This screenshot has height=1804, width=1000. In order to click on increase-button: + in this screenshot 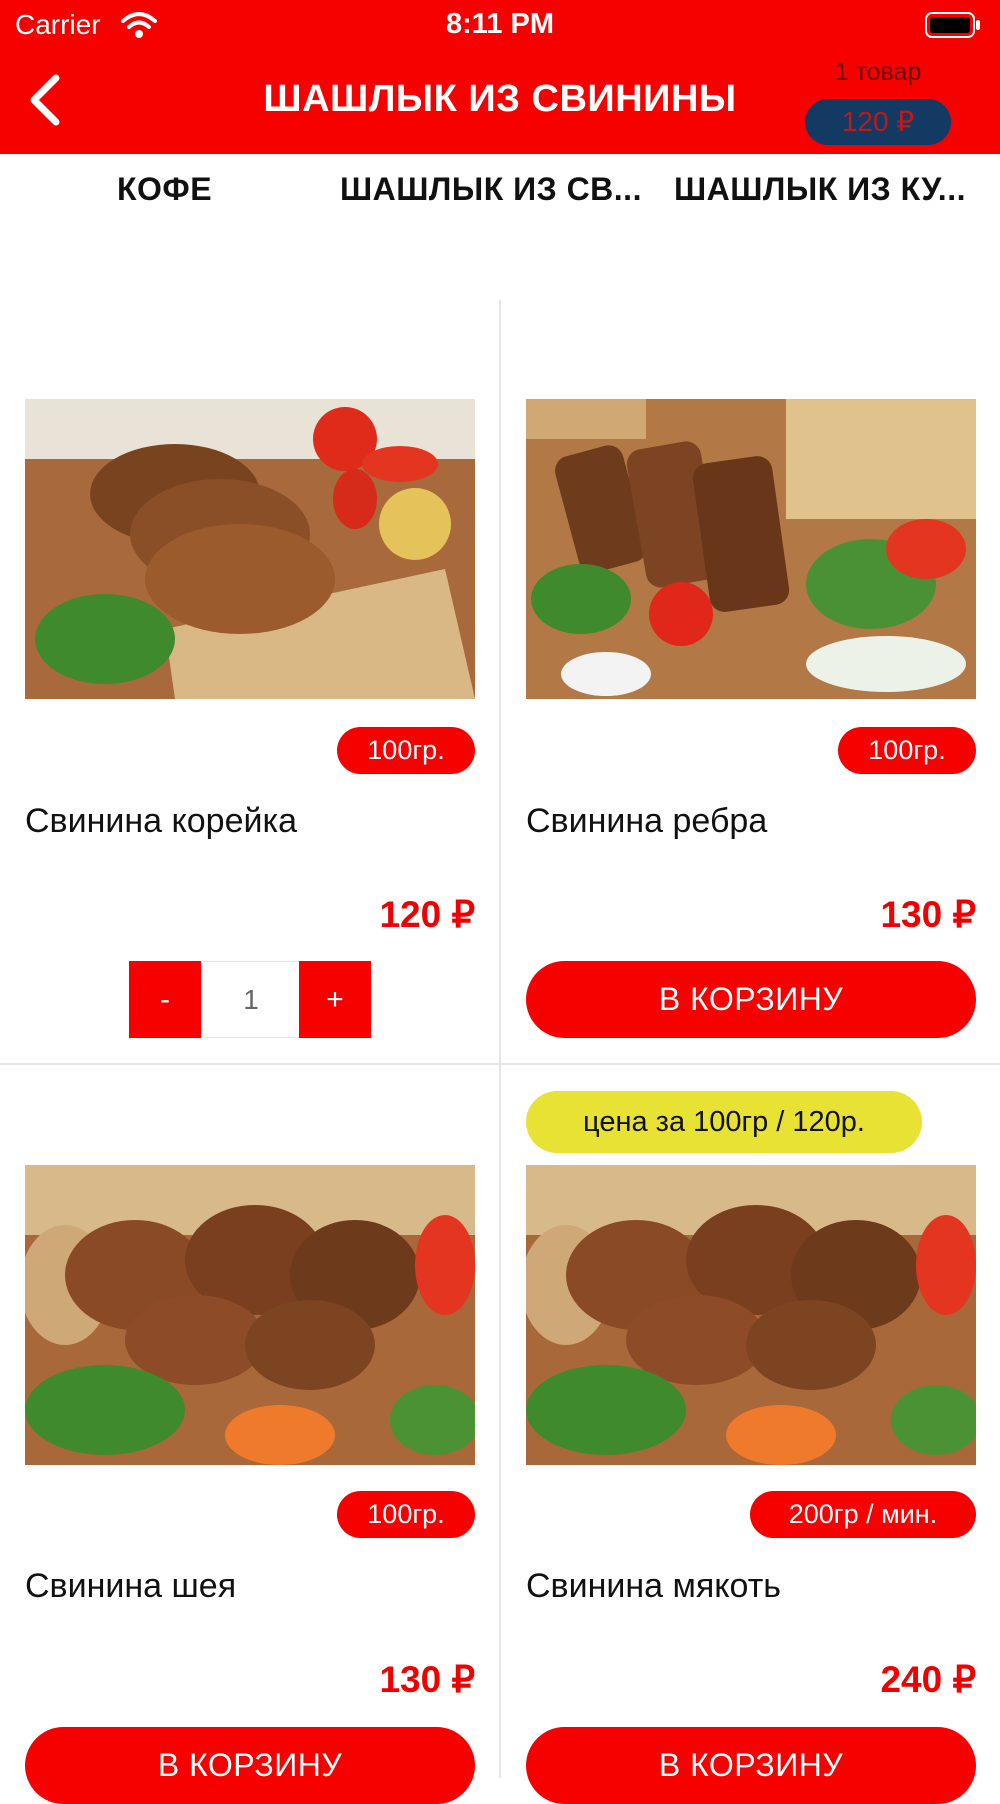, I will do `click(335, 999)`.